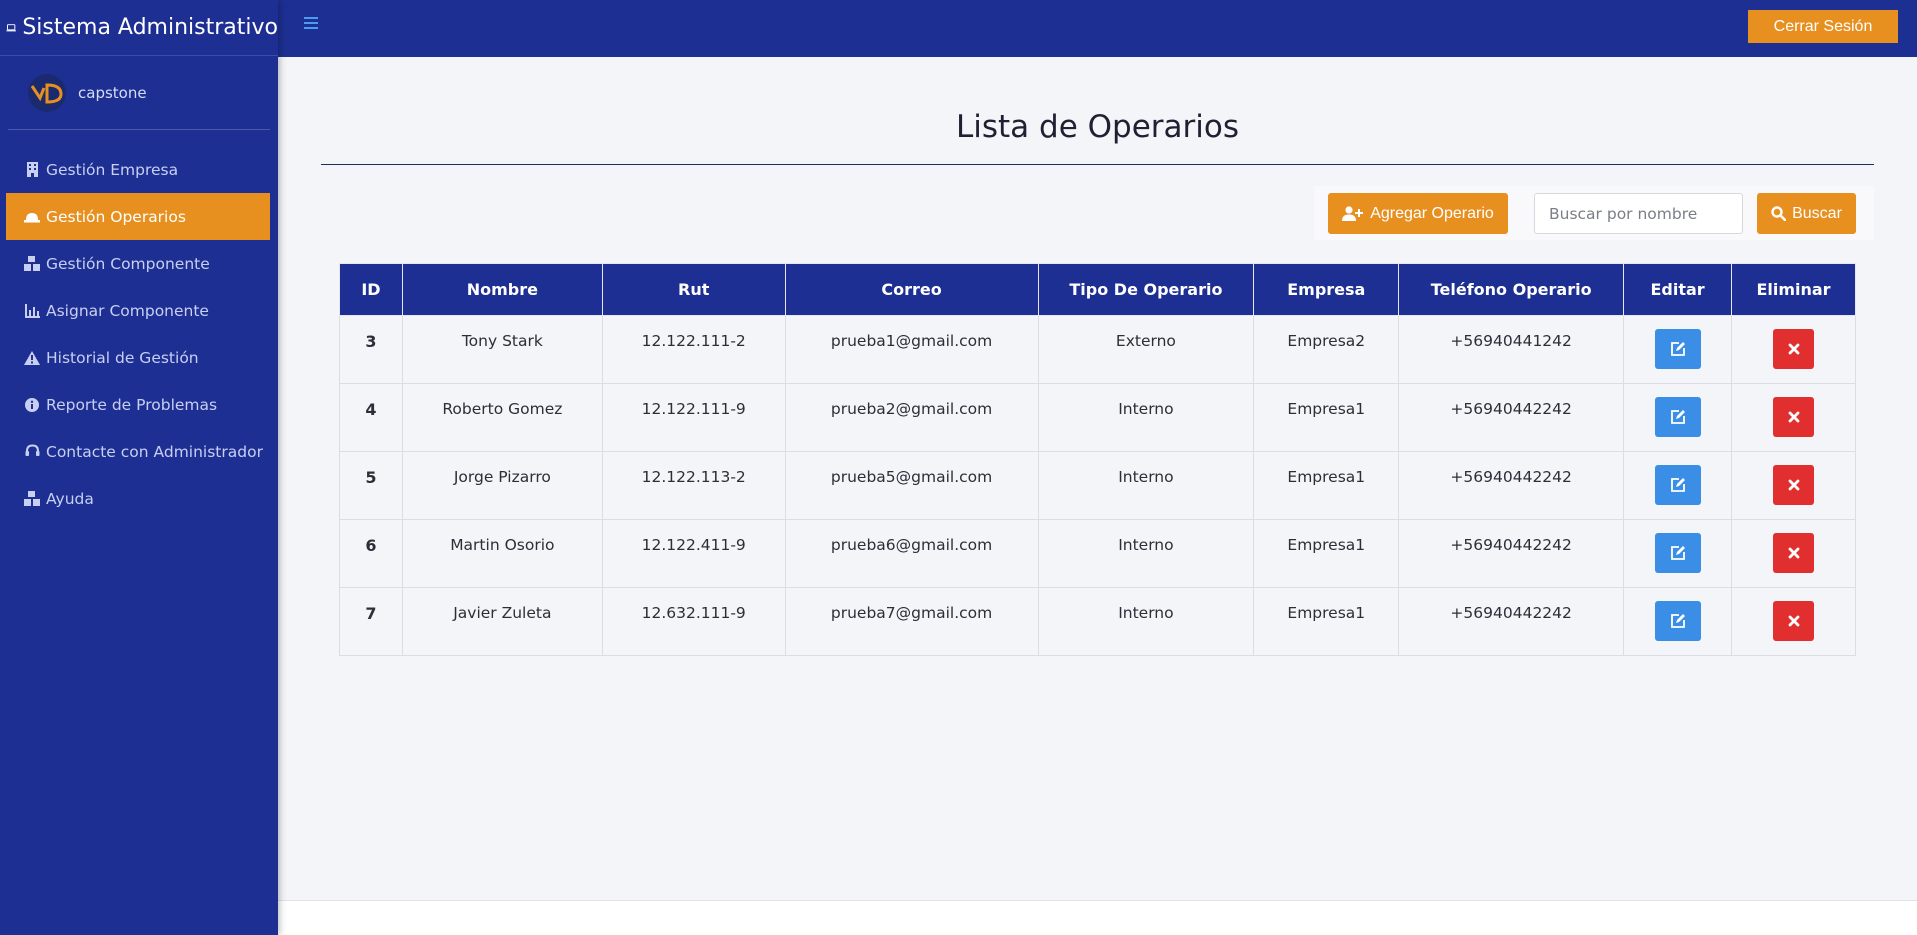 The width and height of the screenshot is (1917, 935). I want to click on search-button: Buscar, so click(1806, 213).